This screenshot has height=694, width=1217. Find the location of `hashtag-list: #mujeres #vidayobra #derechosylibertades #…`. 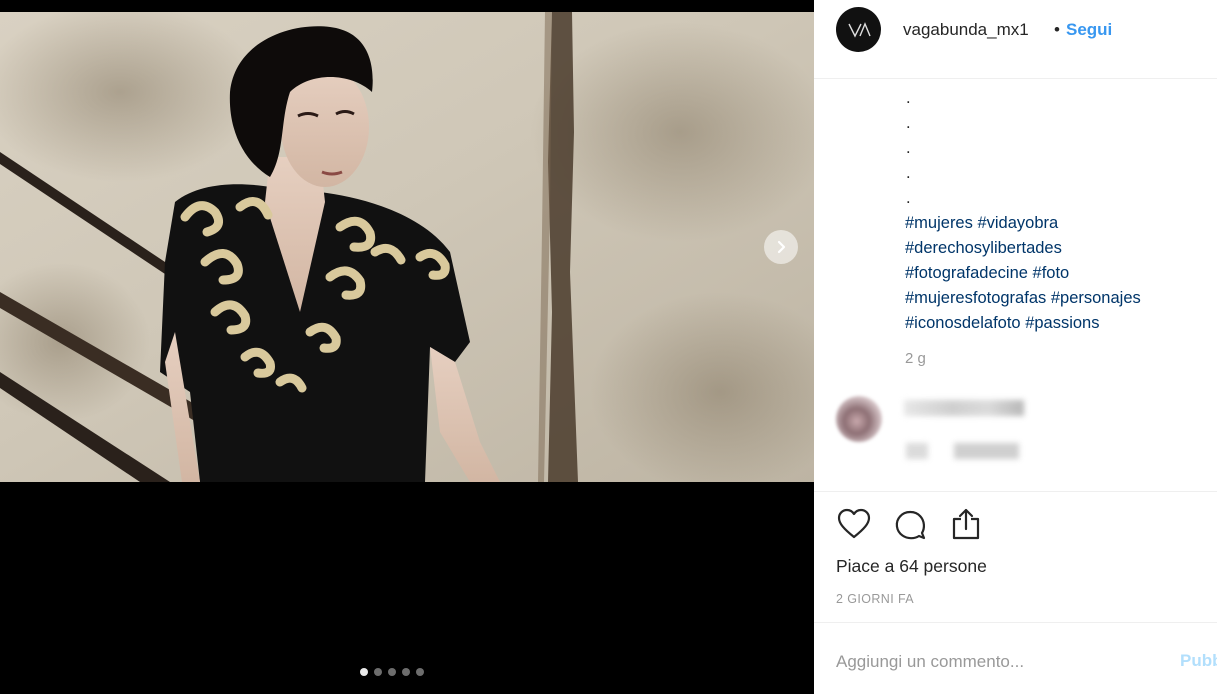

hashtag-list: #mujeres #vidayobra #derechosylibertades #… is located at coordinates (1055, 273).